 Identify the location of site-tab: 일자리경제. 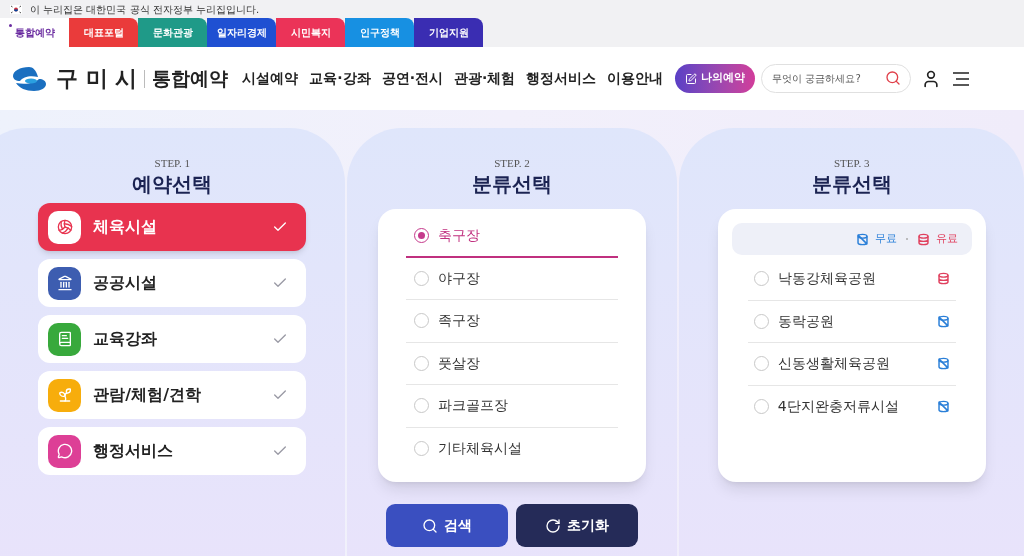
(241, 32).